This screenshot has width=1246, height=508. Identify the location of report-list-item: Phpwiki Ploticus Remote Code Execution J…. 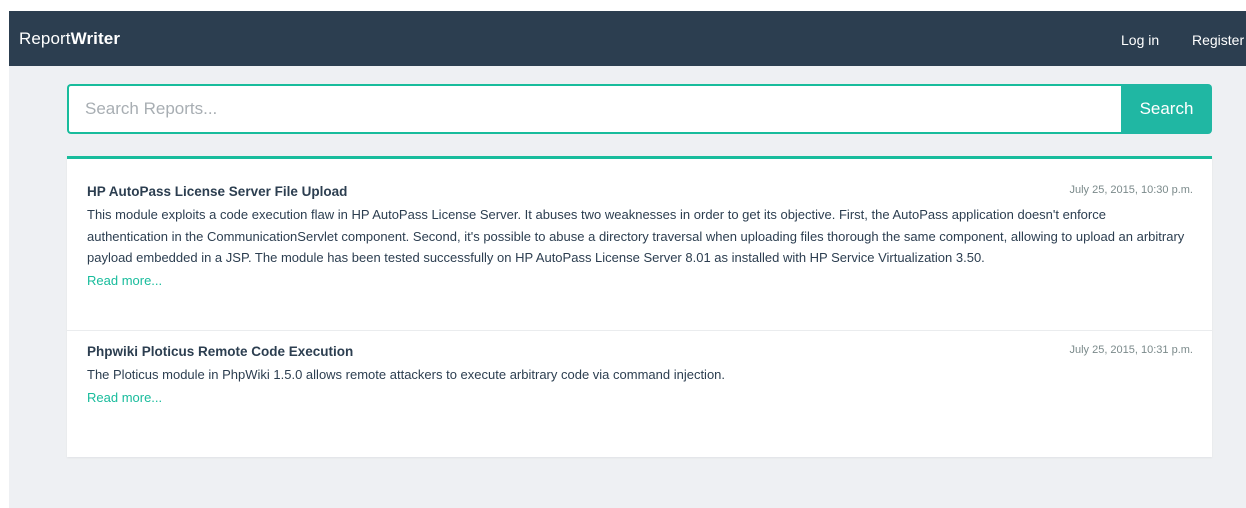
(639, 375).